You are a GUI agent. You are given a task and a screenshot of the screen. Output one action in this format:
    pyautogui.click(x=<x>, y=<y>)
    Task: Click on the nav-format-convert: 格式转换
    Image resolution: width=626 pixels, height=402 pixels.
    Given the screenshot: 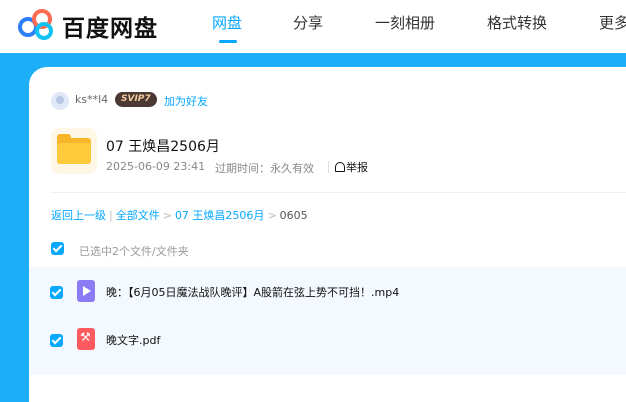 What is the action you would take?
    pyautogui.click(x=517, y=22)
    